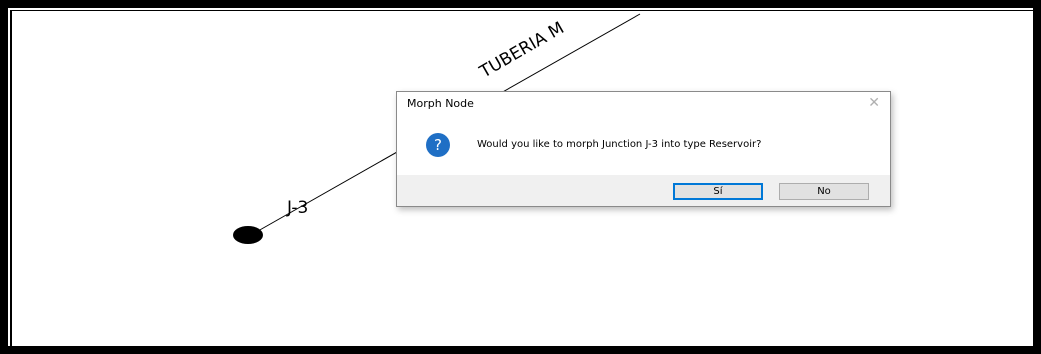  Describe the element at coordinates (643, 190) in the screenshot. I see `dialog-footer: Sí No` at that location.